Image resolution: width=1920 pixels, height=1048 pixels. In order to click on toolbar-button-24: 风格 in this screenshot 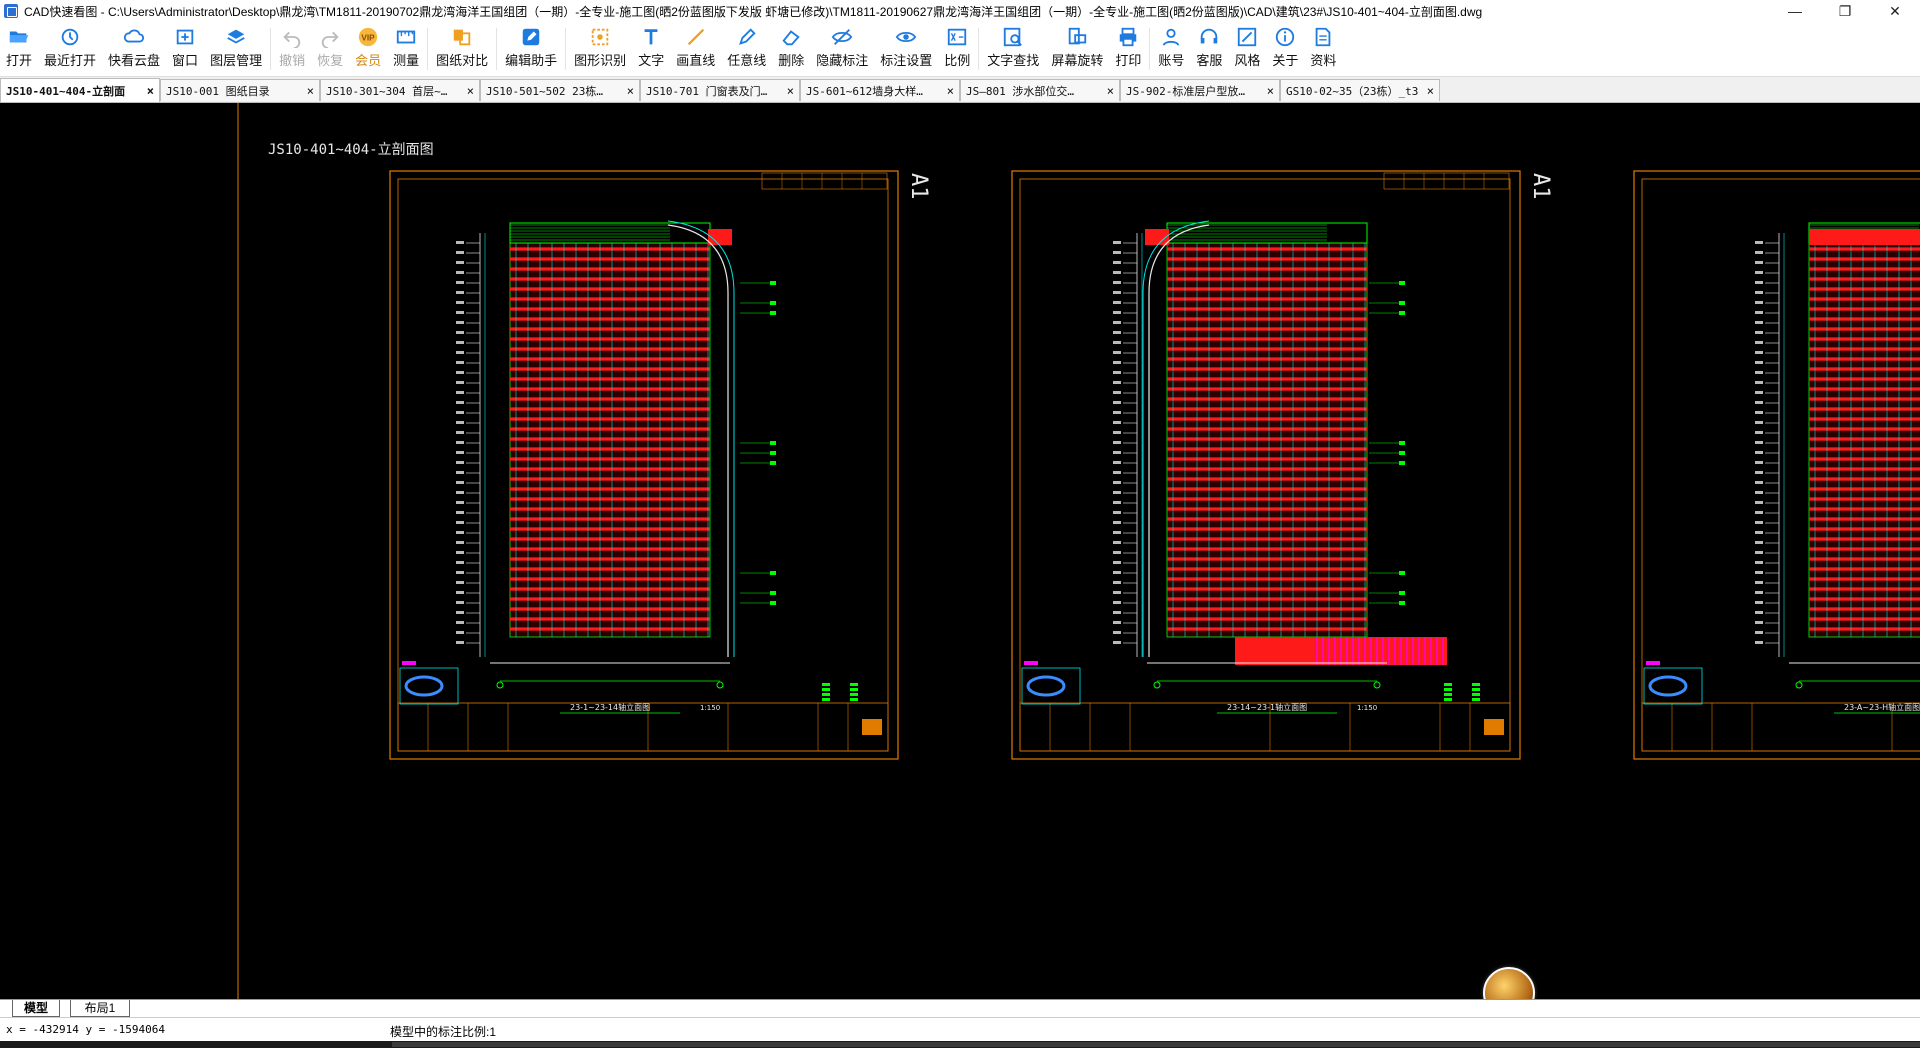, I will do `click(1247, 49)`.